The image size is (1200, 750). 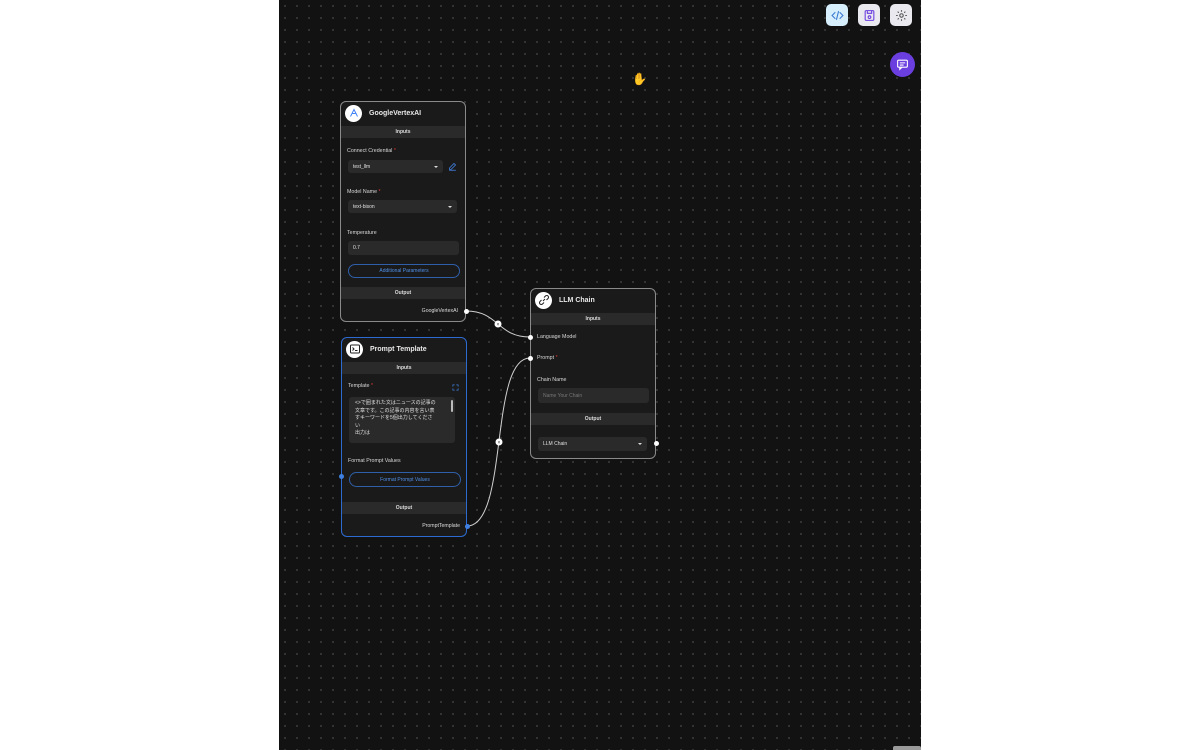 What do you see at coordinates (593, 395) in the screenshot?
I see `chain-name-input: Name Your Chain` at bounding box center [593, 395].